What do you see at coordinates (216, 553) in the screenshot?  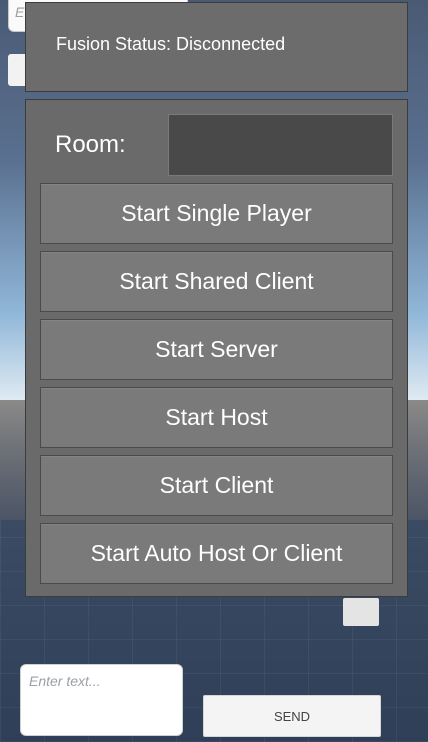 I see `start-auto-host-or-client-button: Start Auto Host Or Client` at bounding box center [216, 553].